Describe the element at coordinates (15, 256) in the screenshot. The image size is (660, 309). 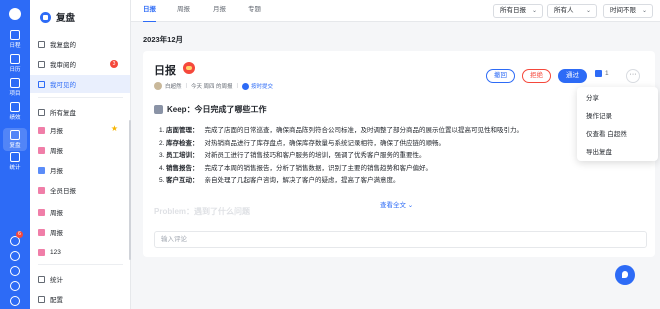
I see `search-icon` at that location.